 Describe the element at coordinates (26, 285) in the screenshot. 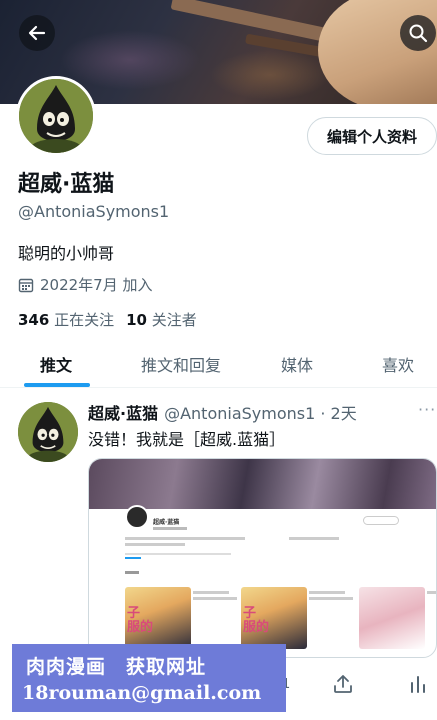

I see `calendar-icon` at that location.